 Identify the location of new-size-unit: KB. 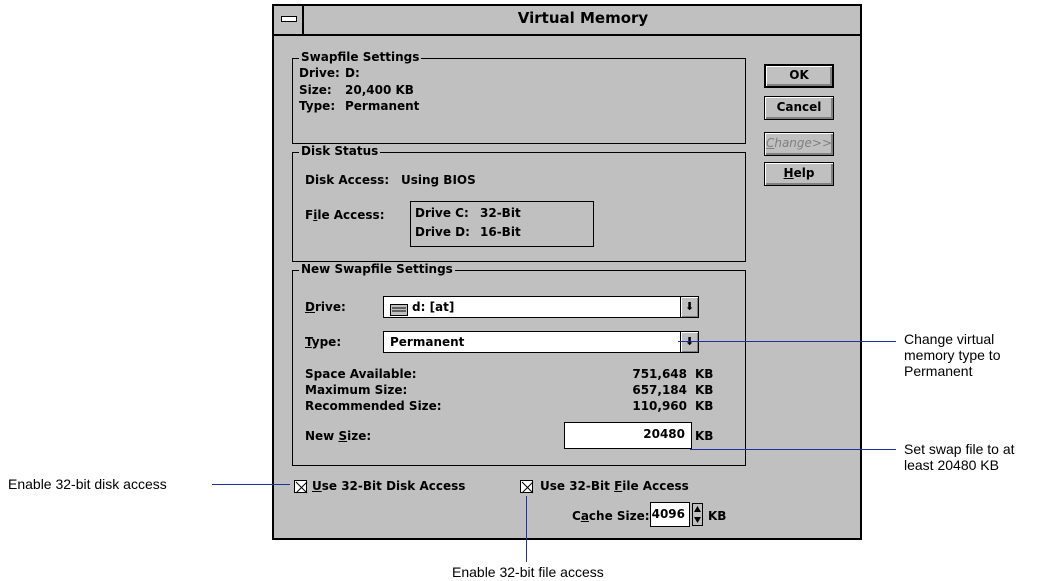
(704, 436).